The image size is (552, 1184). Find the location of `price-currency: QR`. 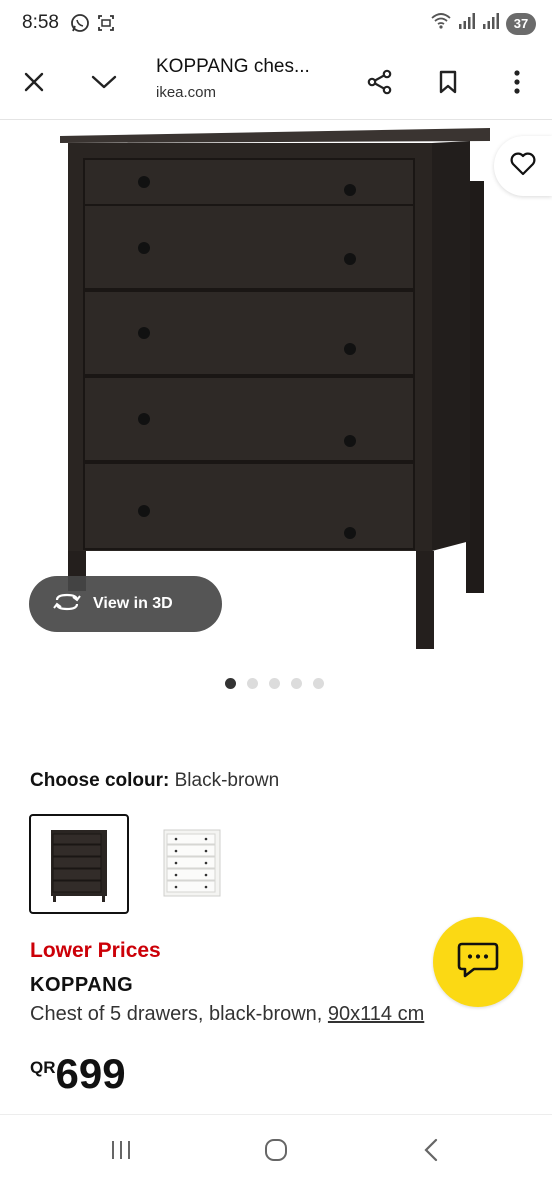

price-currency: QR is located at coordinates (43, 1067).